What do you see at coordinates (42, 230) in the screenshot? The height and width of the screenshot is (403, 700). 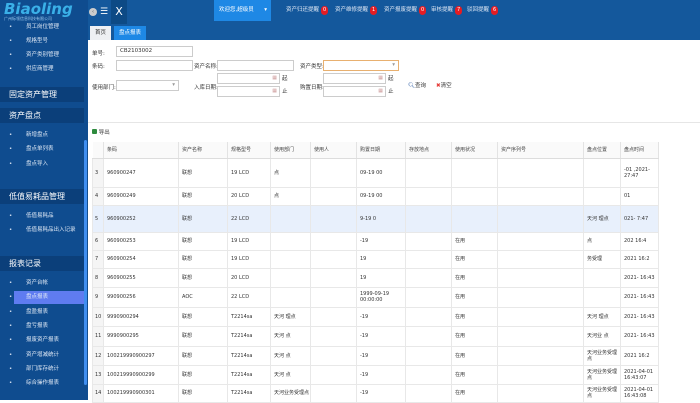 I see `sidebar-item: 低值易耗品出入记录` at bounding box center [42, 230].